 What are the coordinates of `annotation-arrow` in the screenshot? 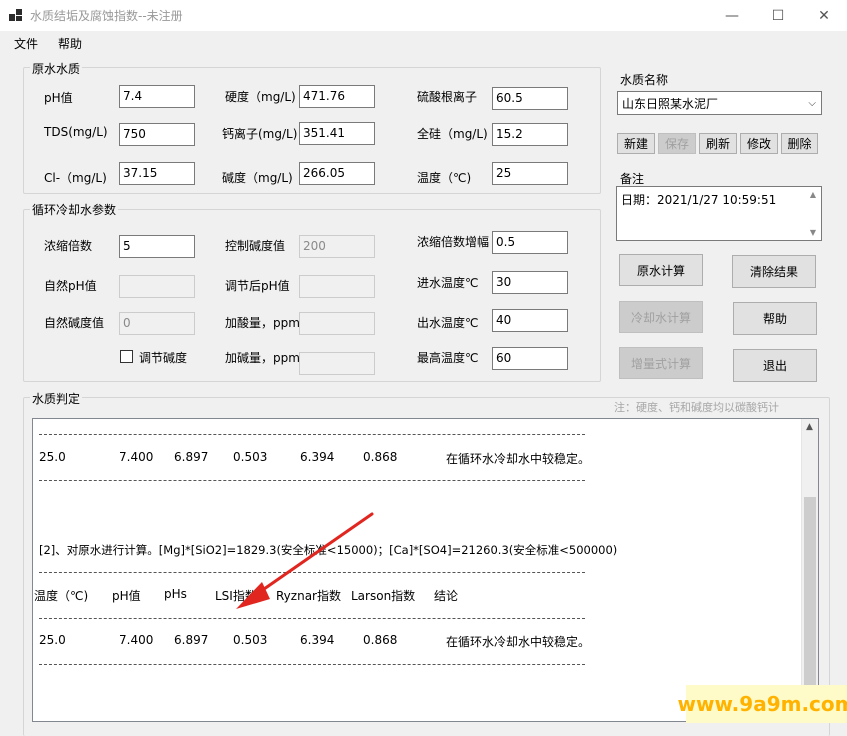 It's located at (305, 560).